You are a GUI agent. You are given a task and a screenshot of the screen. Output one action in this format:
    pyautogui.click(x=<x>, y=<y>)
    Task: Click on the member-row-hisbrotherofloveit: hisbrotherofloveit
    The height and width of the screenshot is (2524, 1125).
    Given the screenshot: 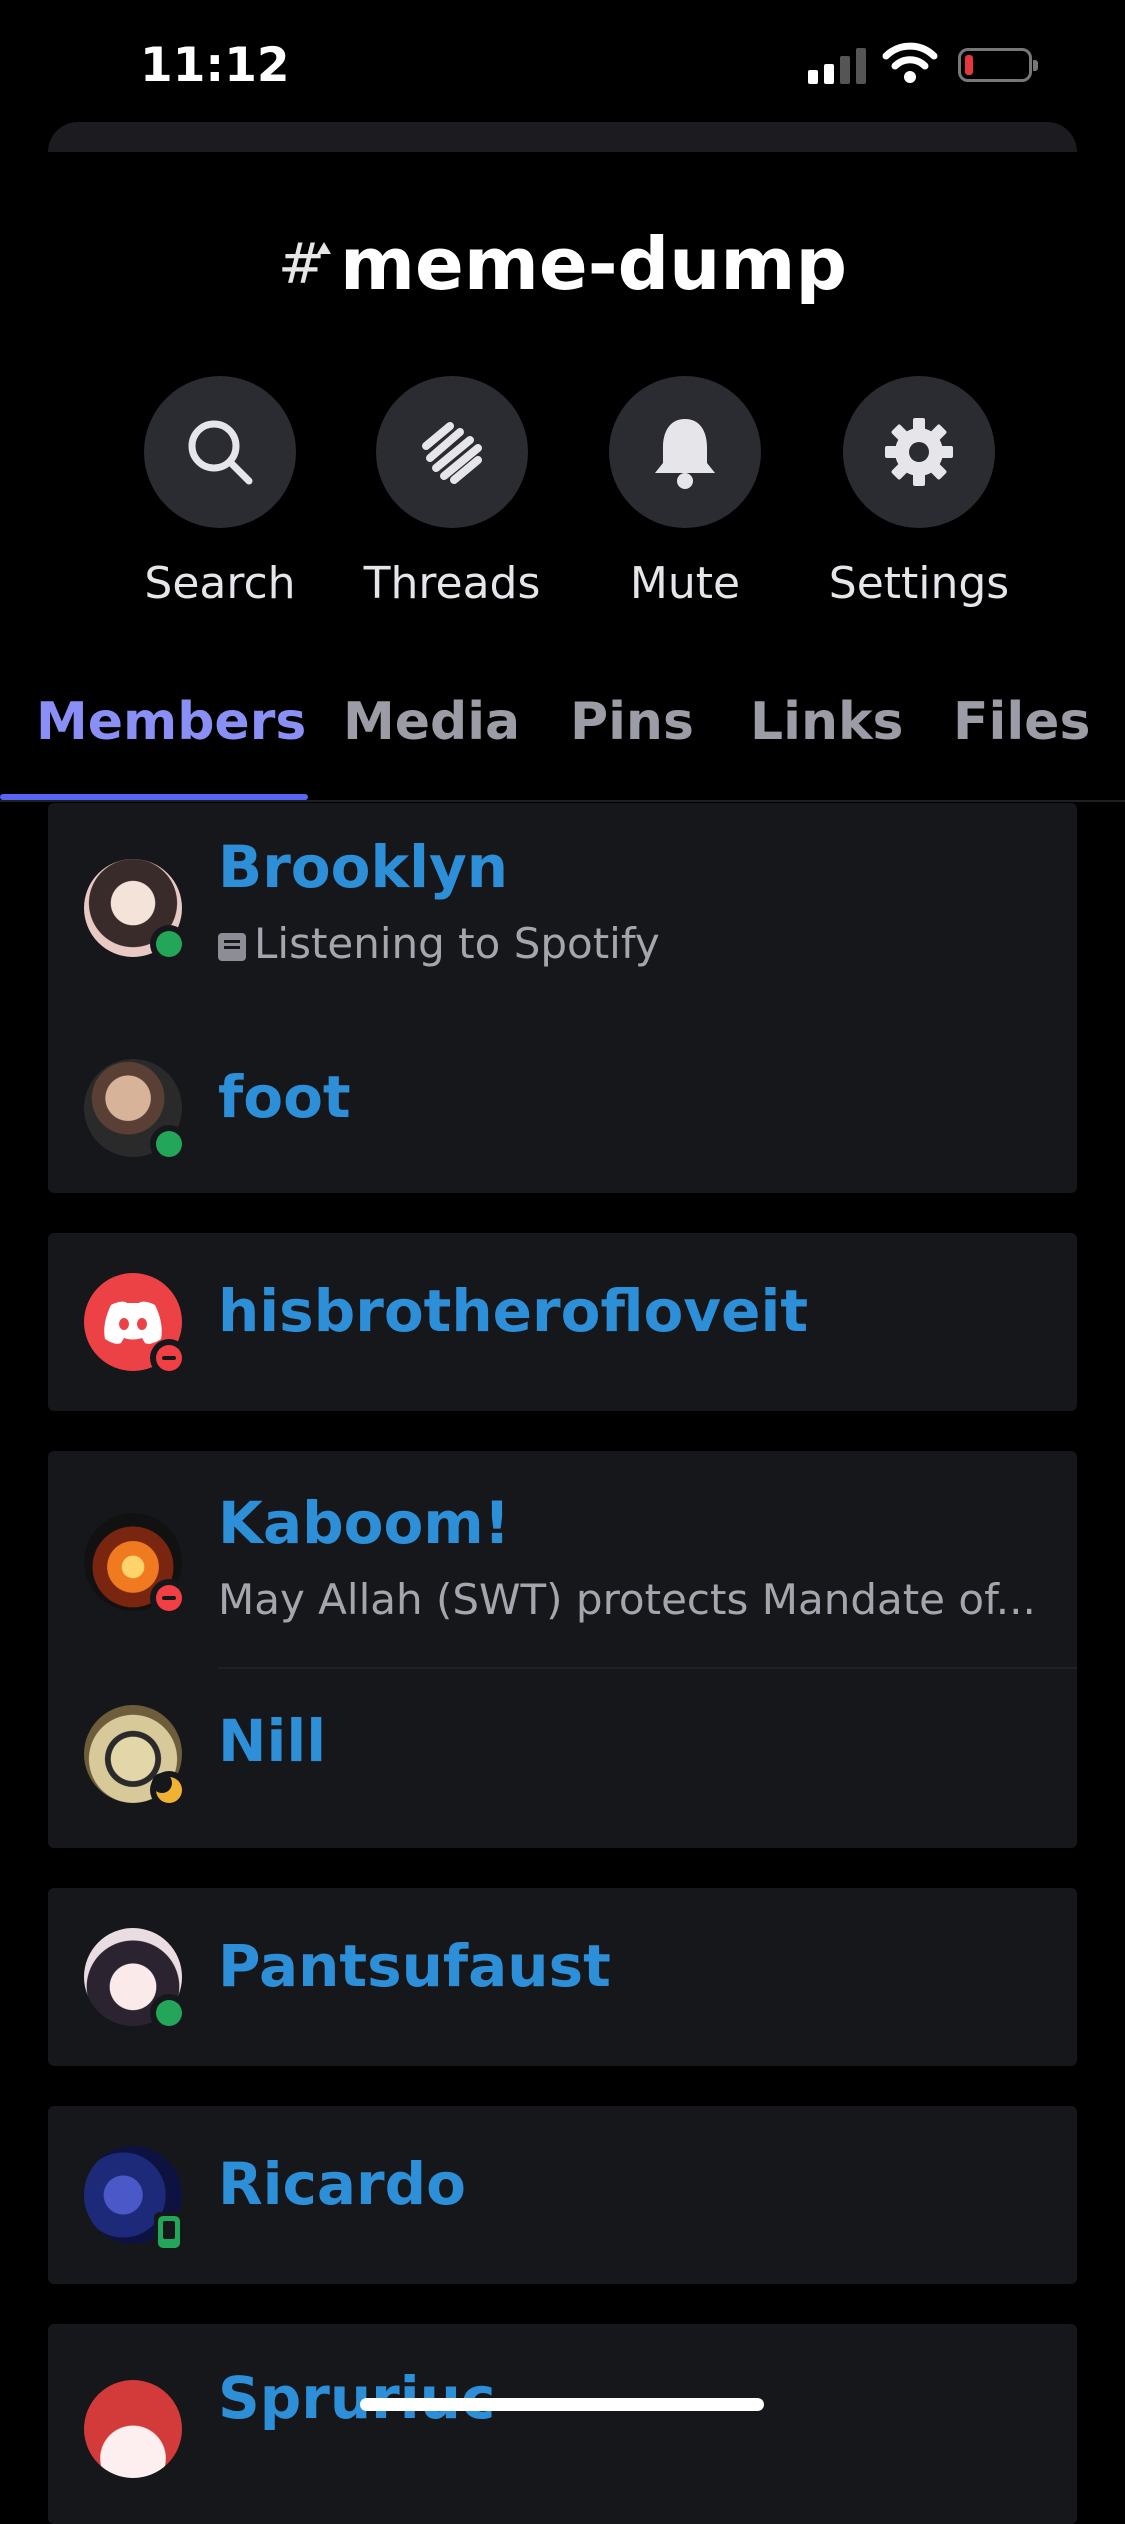 What is the action you would take?
    pyautogui.click(x=562, y=1322)
    